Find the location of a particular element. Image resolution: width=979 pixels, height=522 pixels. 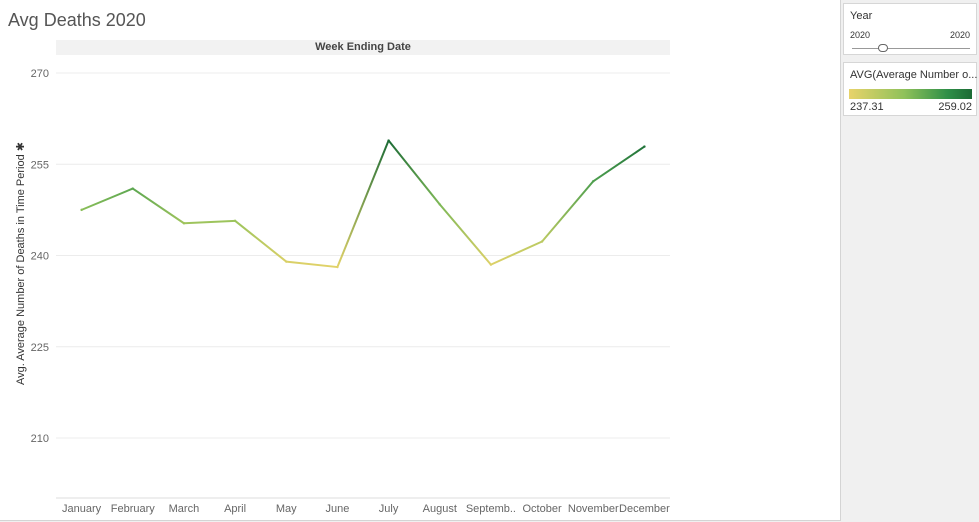

x-tick-label: November is located at coordinates (593, 509).